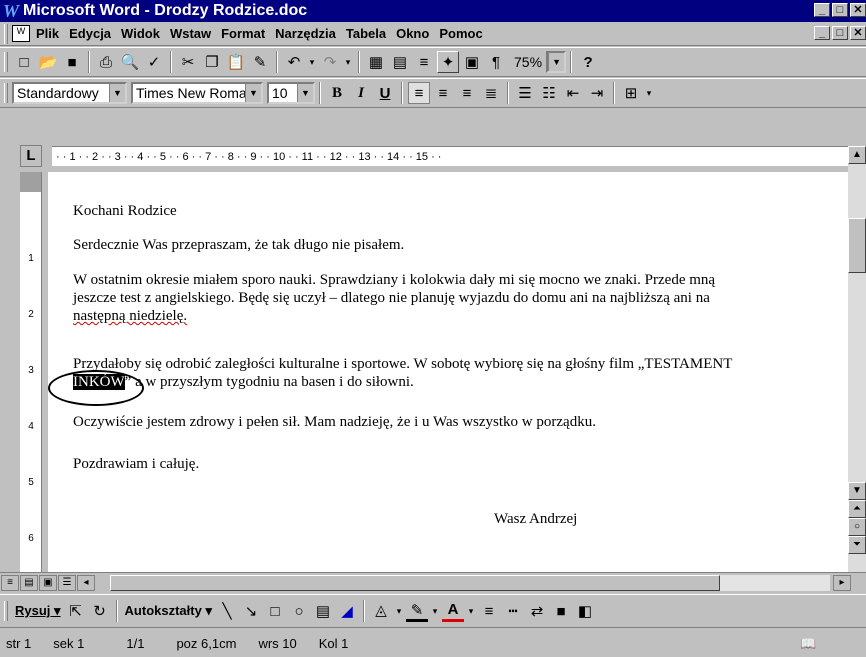  What do you see at coordinates (525, 93) in the screenshot?
I see `numbering-icon: ☰` at bounding box center [525, 93].